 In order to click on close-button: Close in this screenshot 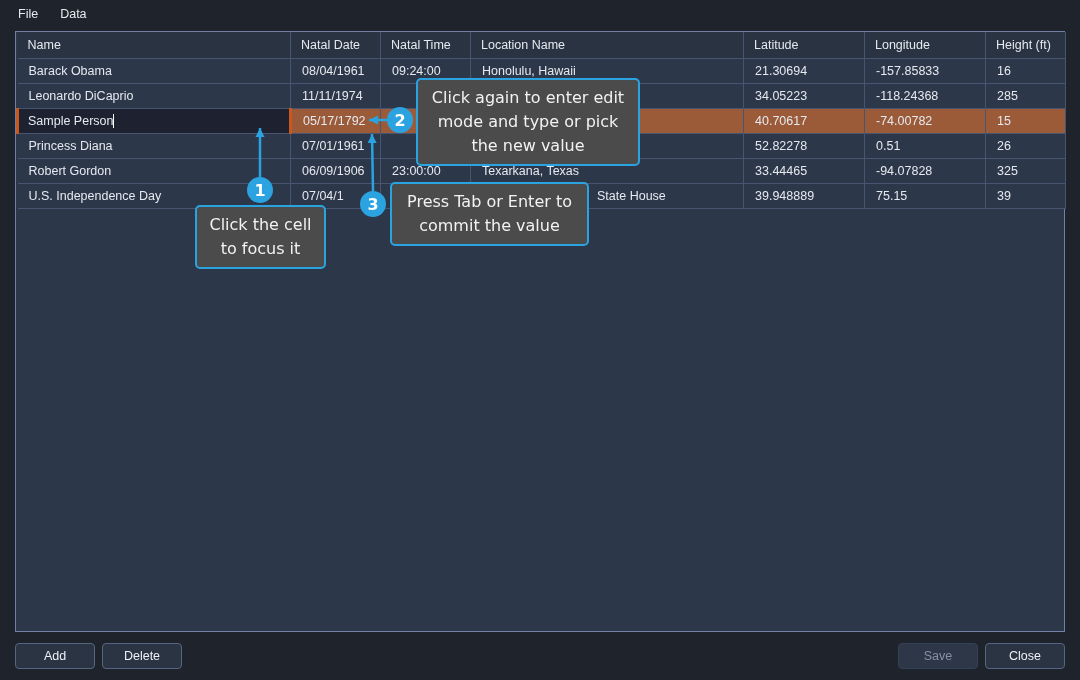, I will do `click(1025, 656)`.